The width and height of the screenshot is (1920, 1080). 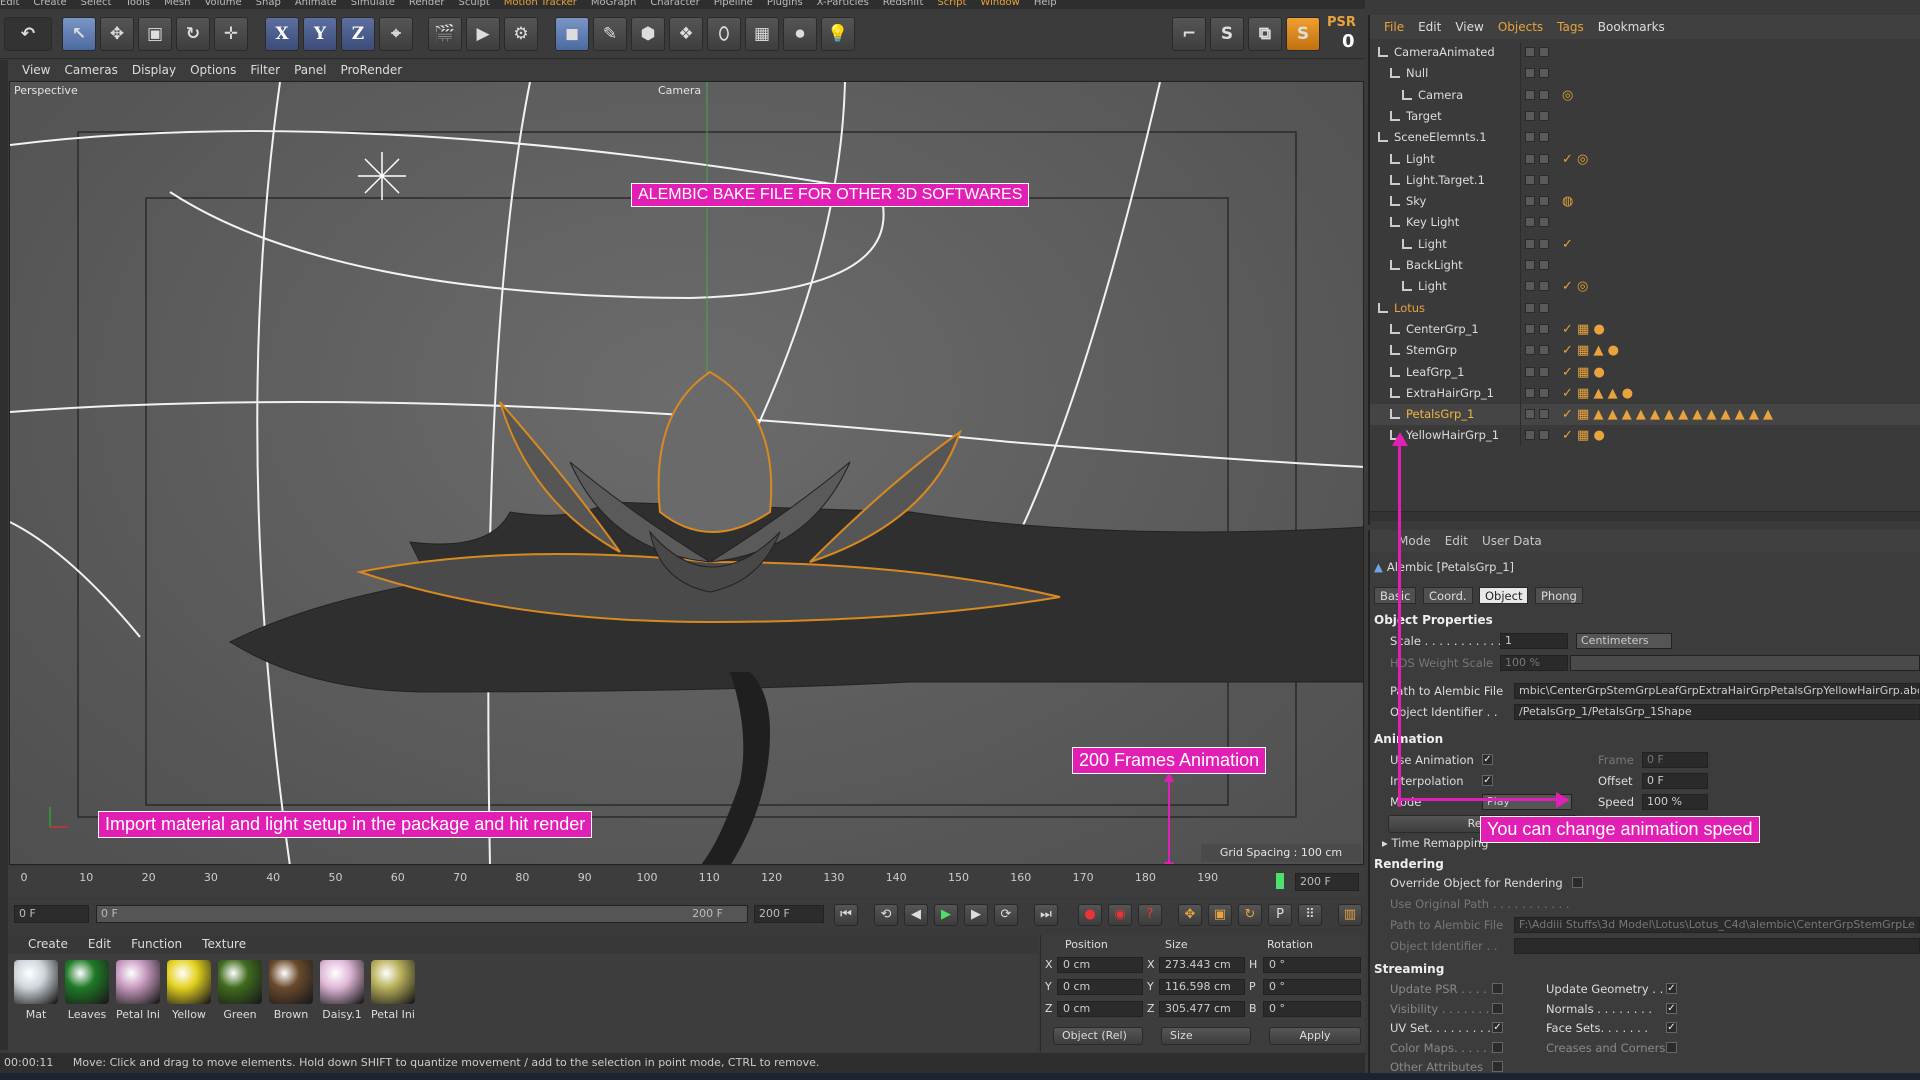 What do you see at coordinates (733, 4) in the screenshot?
I see `menu-pipeline: Pipeline` at bounding box center [733, 4].